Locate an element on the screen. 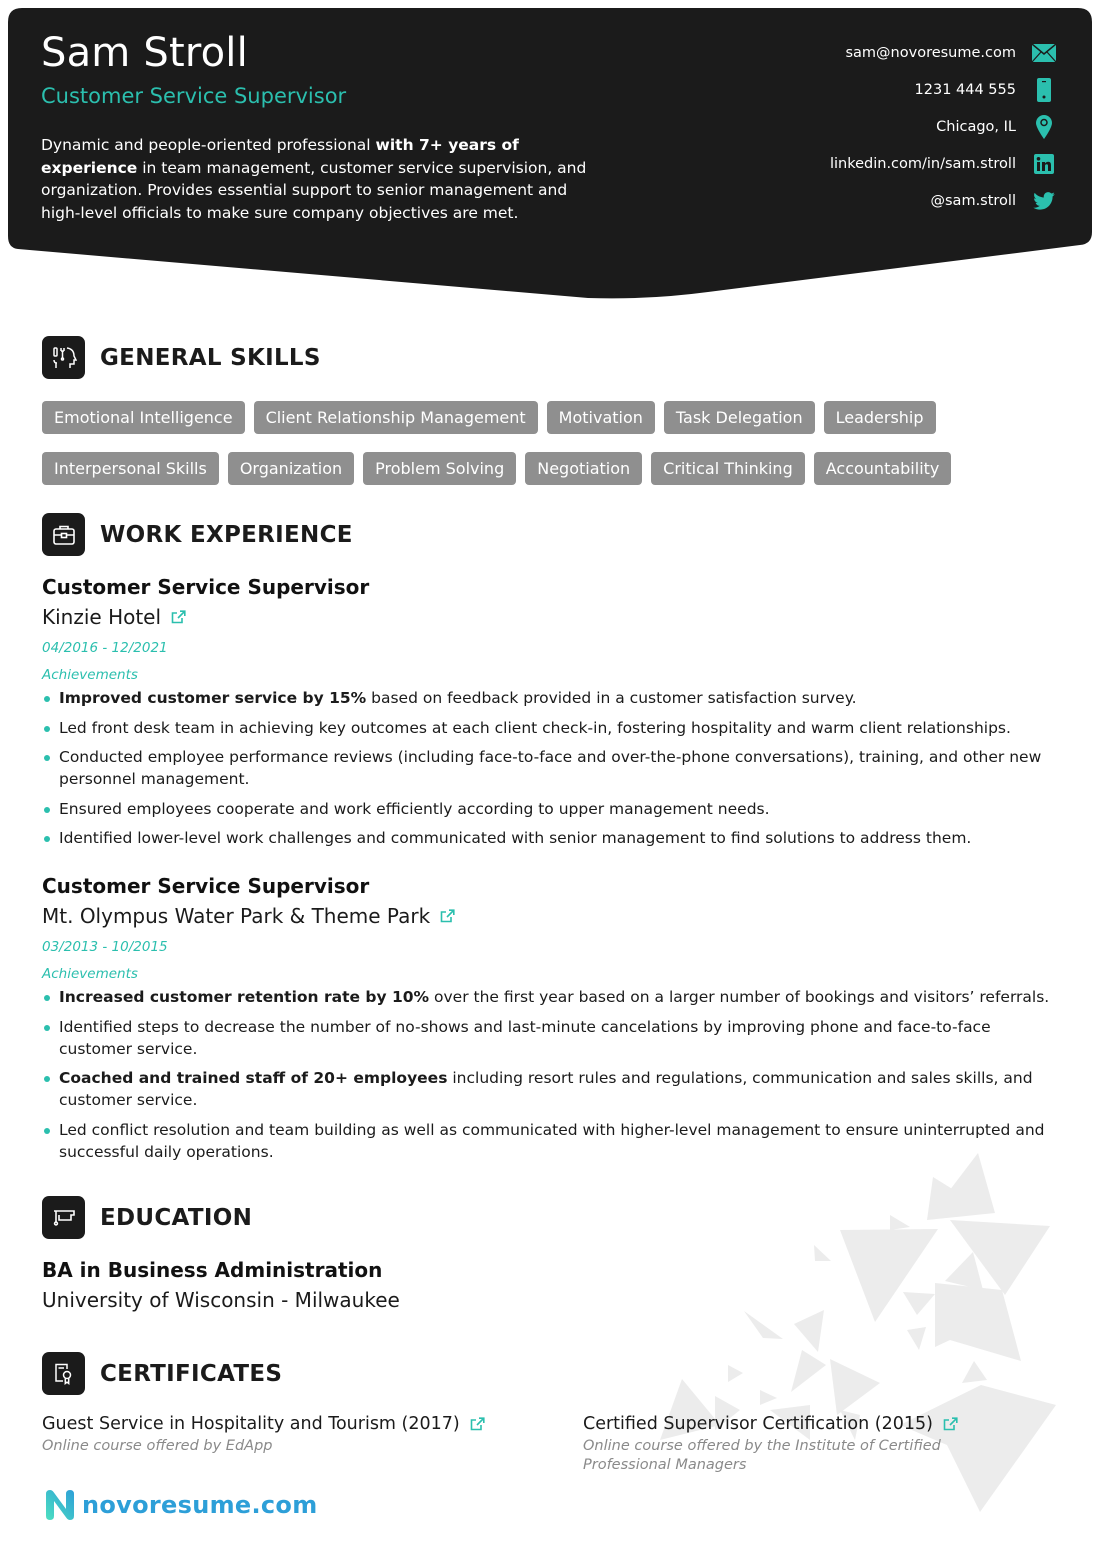  certificates-heading: CERTIFICATES is located at coordinates (191, 1373).